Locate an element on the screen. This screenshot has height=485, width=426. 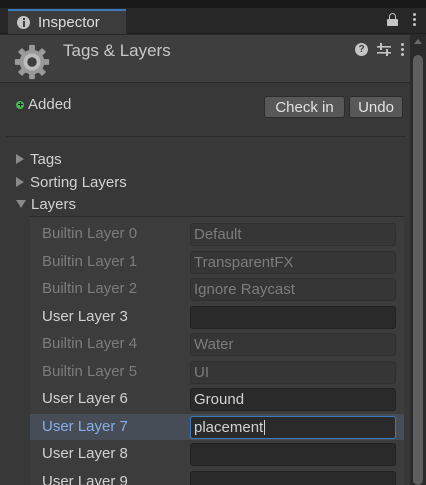
layer-name-field: Ground is located at coordinates (293, 399).